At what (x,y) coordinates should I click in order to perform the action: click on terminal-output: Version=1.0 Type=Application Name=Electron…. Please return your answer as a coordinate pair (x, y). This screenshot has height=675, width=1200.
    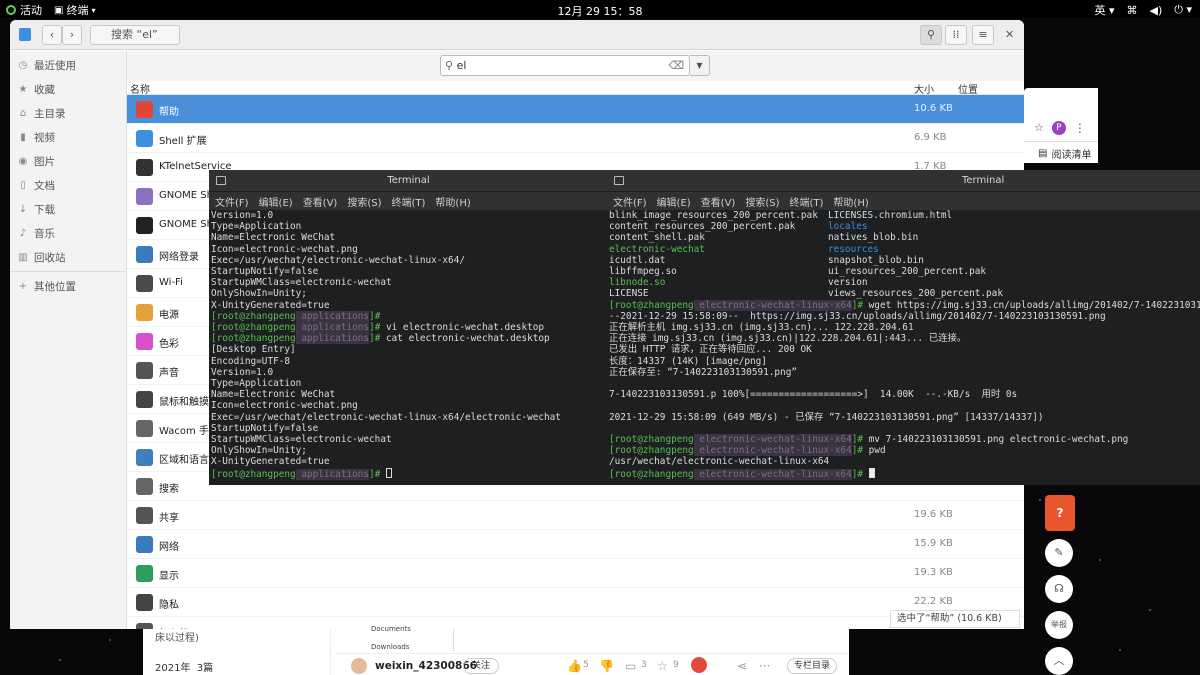
    Looking at the image, I should click on (408, 347).